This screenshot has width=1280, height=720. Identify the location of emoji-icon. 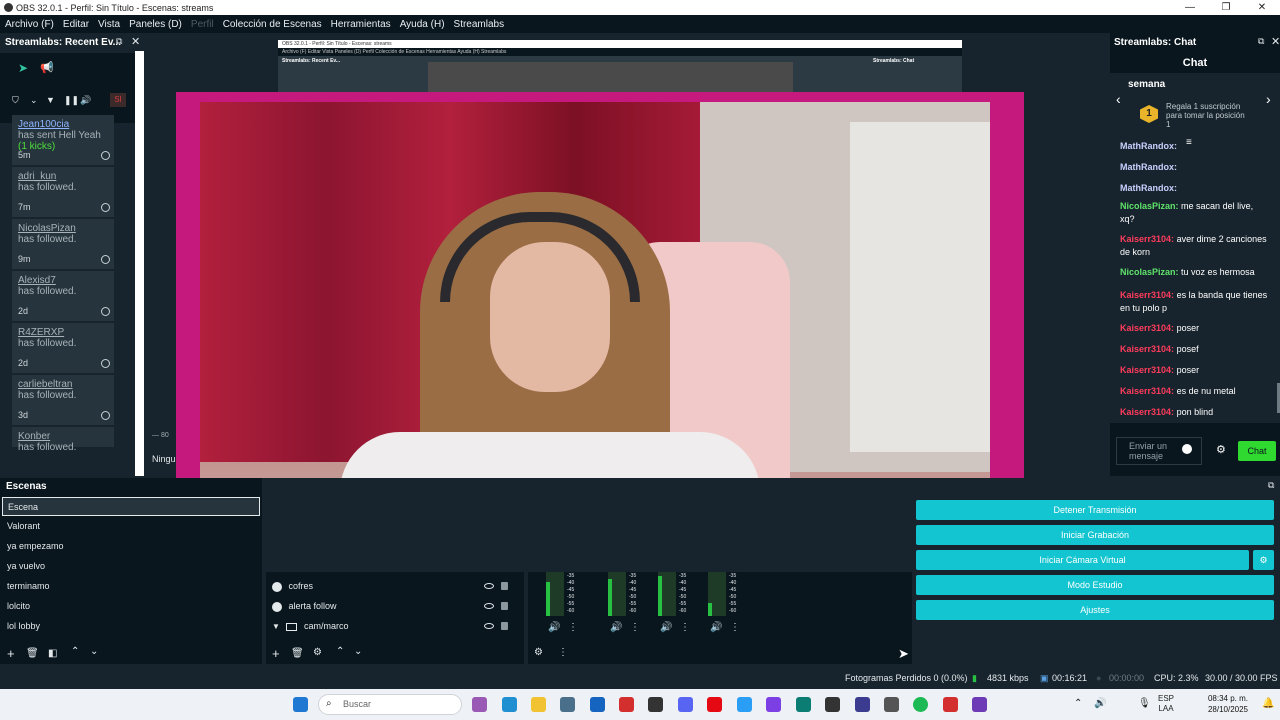
(1187, 449).